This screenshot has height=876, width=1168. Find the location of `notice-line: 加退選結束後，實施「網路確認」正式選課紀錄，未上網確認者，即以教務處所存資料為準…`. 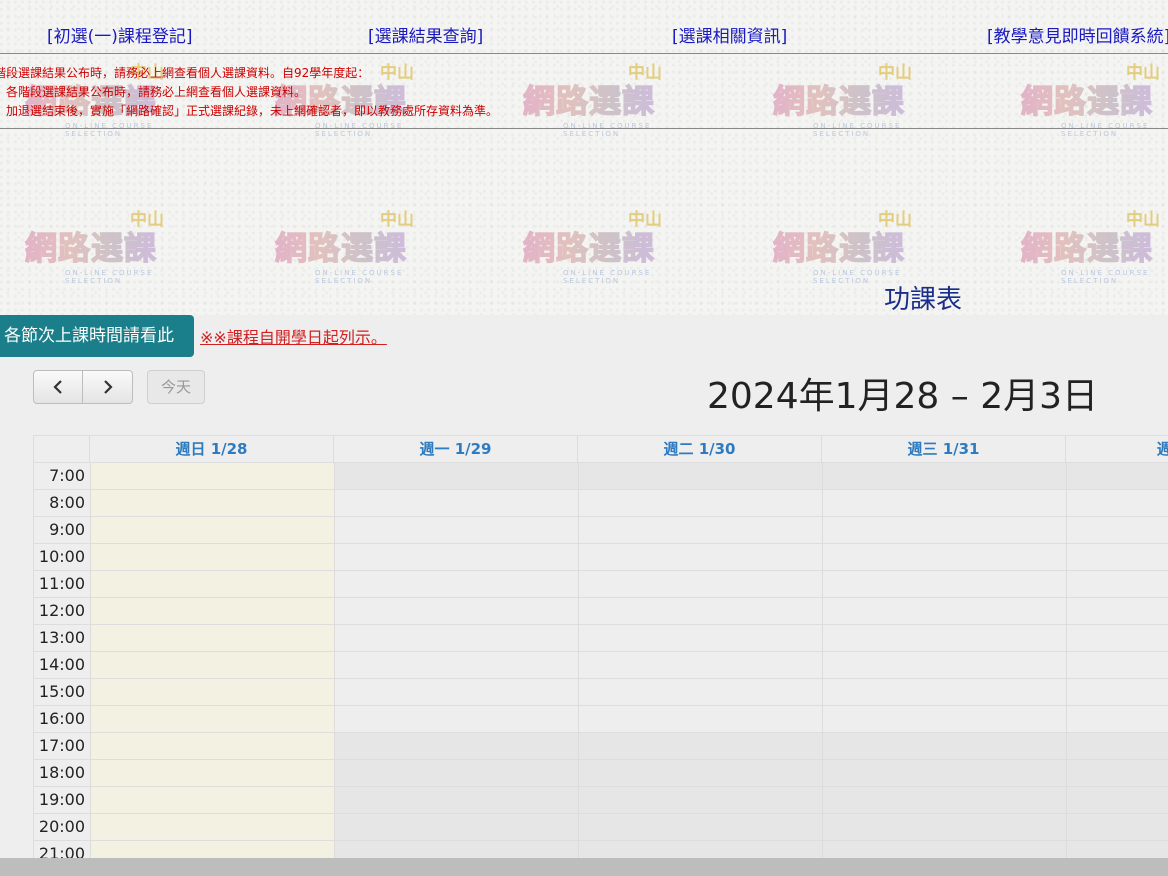

notice-line: 加退選結束後，實施「網路確認」正式選課紀錄，未上網確認者，即以教務處所存資料為準… is located at coordinates (252, 111).